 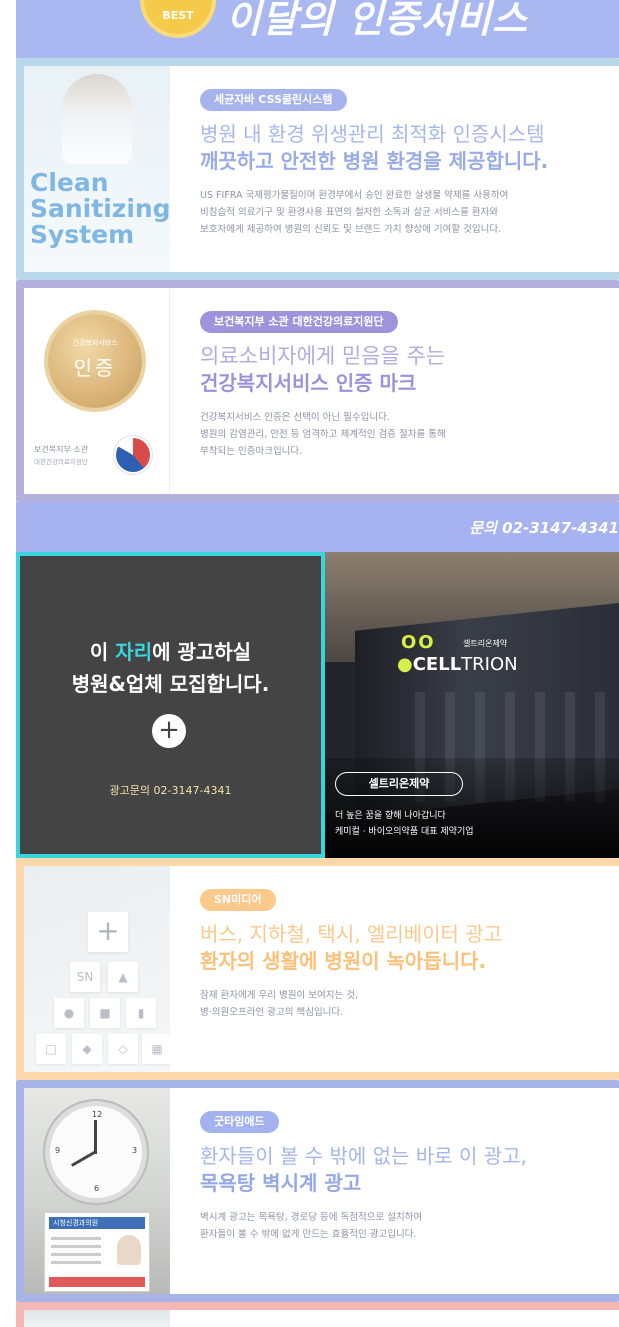 I want to click on card-subheadline: 목욕탕 벽시계 광고, so click(x=281, y=1183).